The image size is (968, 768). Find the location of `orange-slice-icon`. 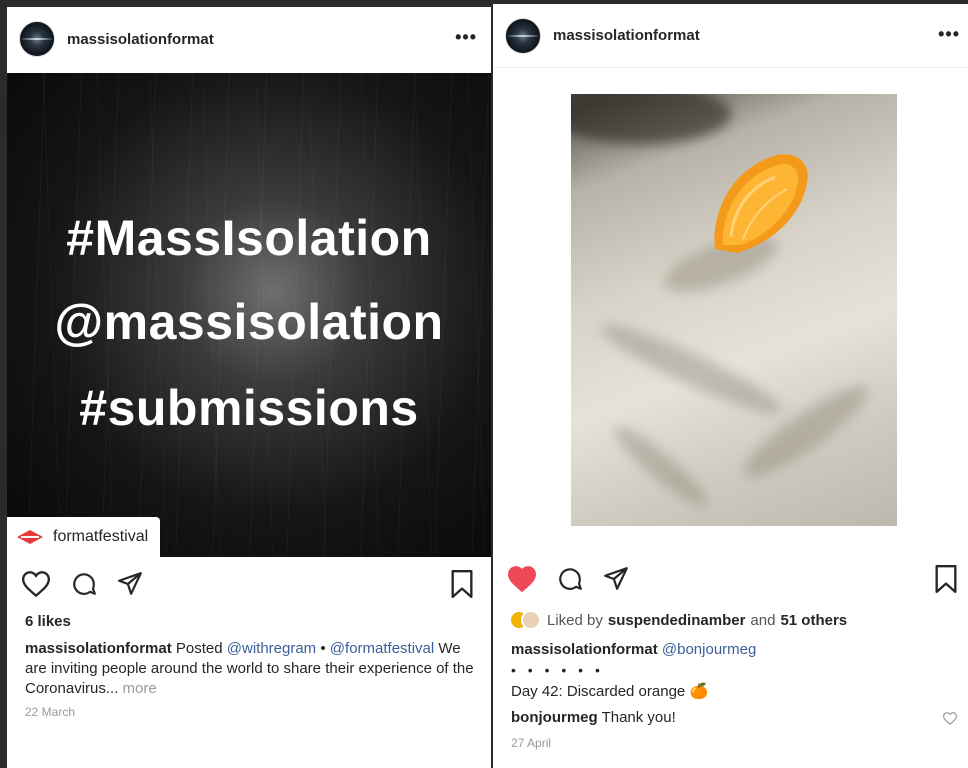

orange-slice-icon is located at coordinates (761, 203).